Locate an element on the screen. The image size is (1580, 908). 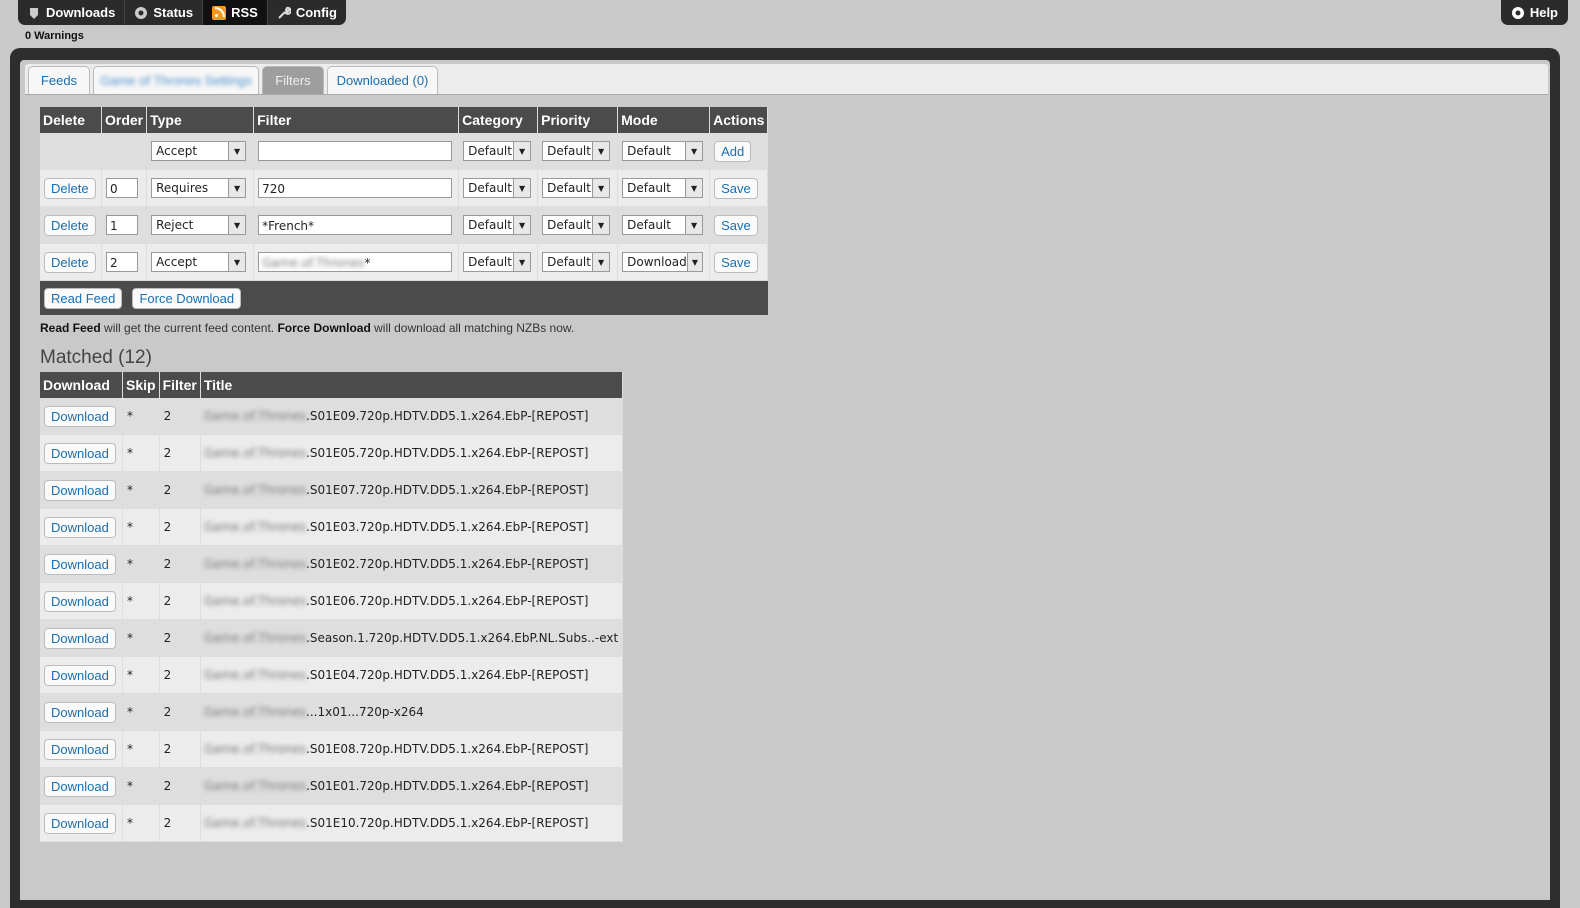
help-force-download: Force Download is located at coordinates (324, 328).